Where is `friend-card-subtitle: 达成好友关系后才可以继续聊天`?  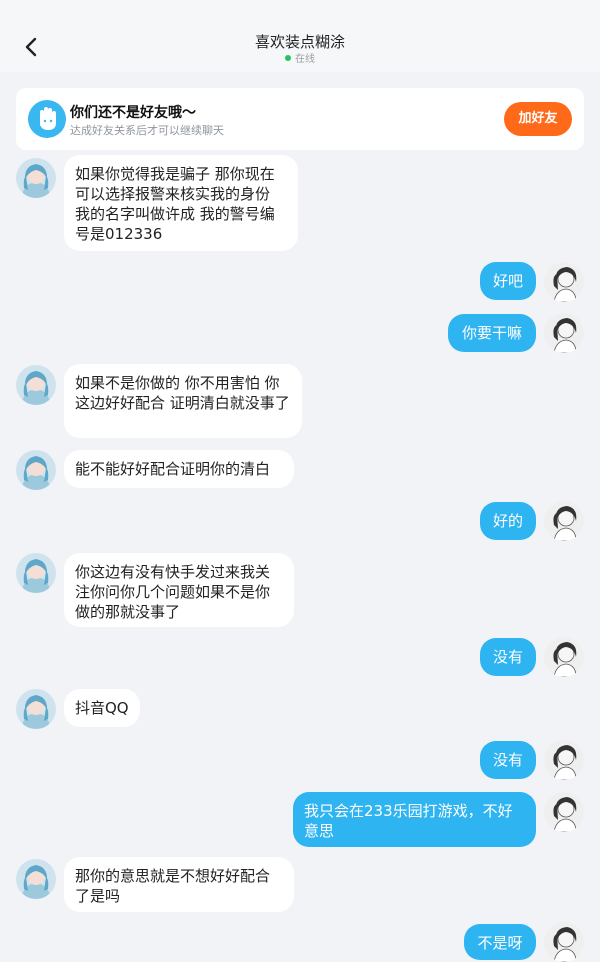 friend-card-subtitle: 达成好友关系后才可以继续聊天 is located at coordinates (147, 130).